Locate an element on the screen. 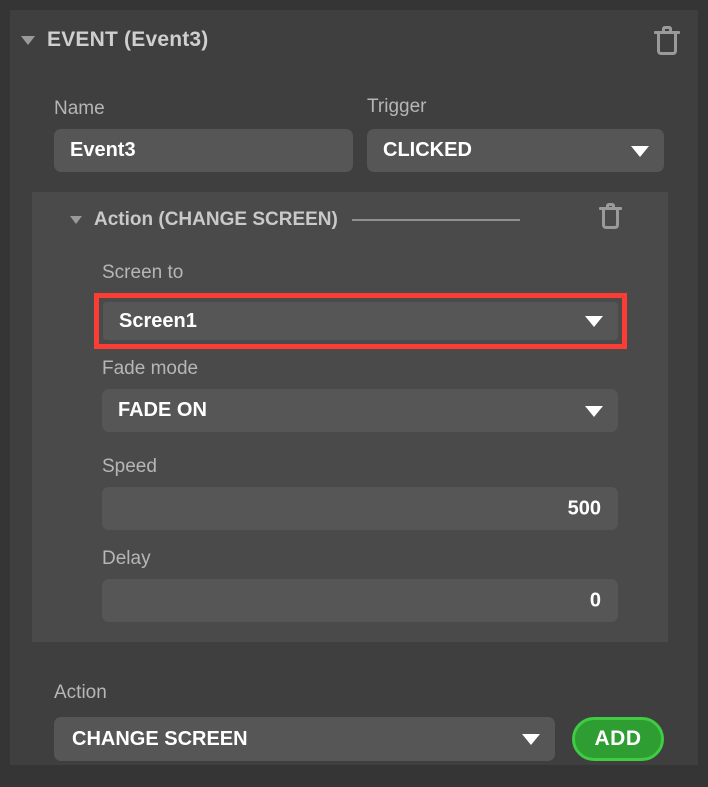  trigger-value: CLICKED is located at coordinates (427, 150).